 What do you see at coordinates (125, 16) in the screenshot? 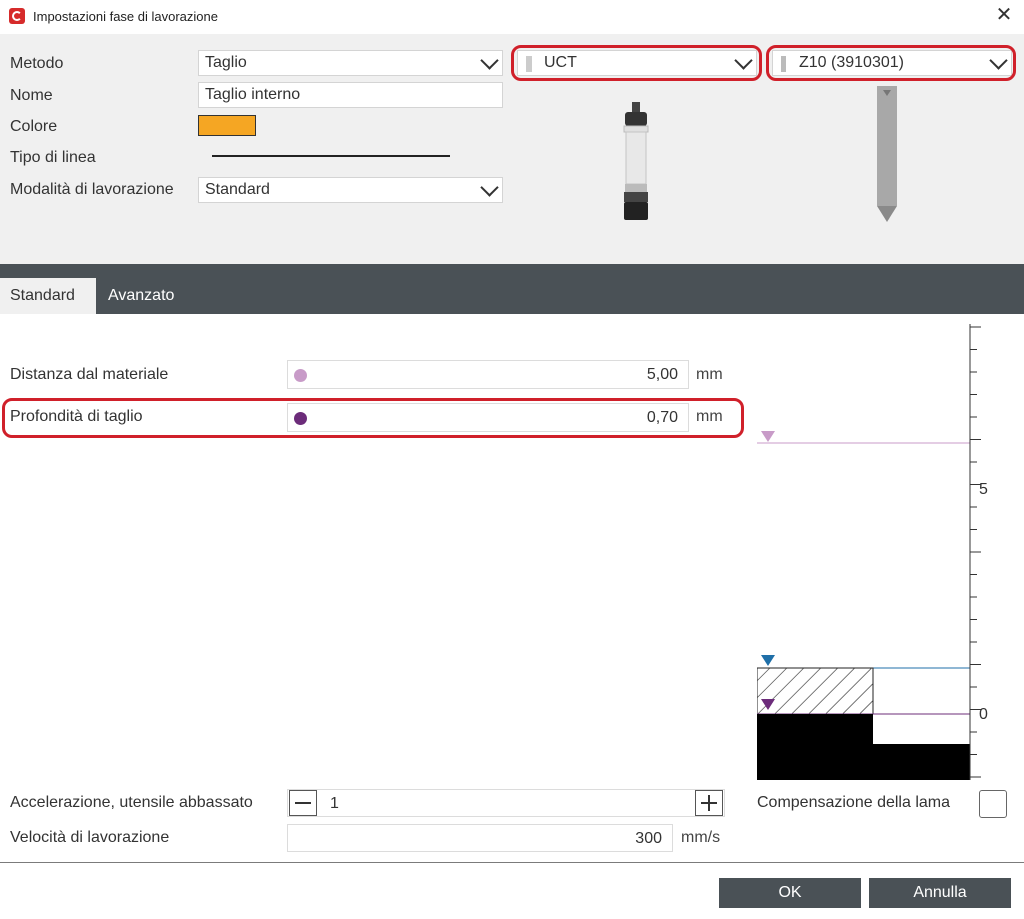
I see `window-title: Impostazioni fase di lavorazione` at bounding box center [125, 16].